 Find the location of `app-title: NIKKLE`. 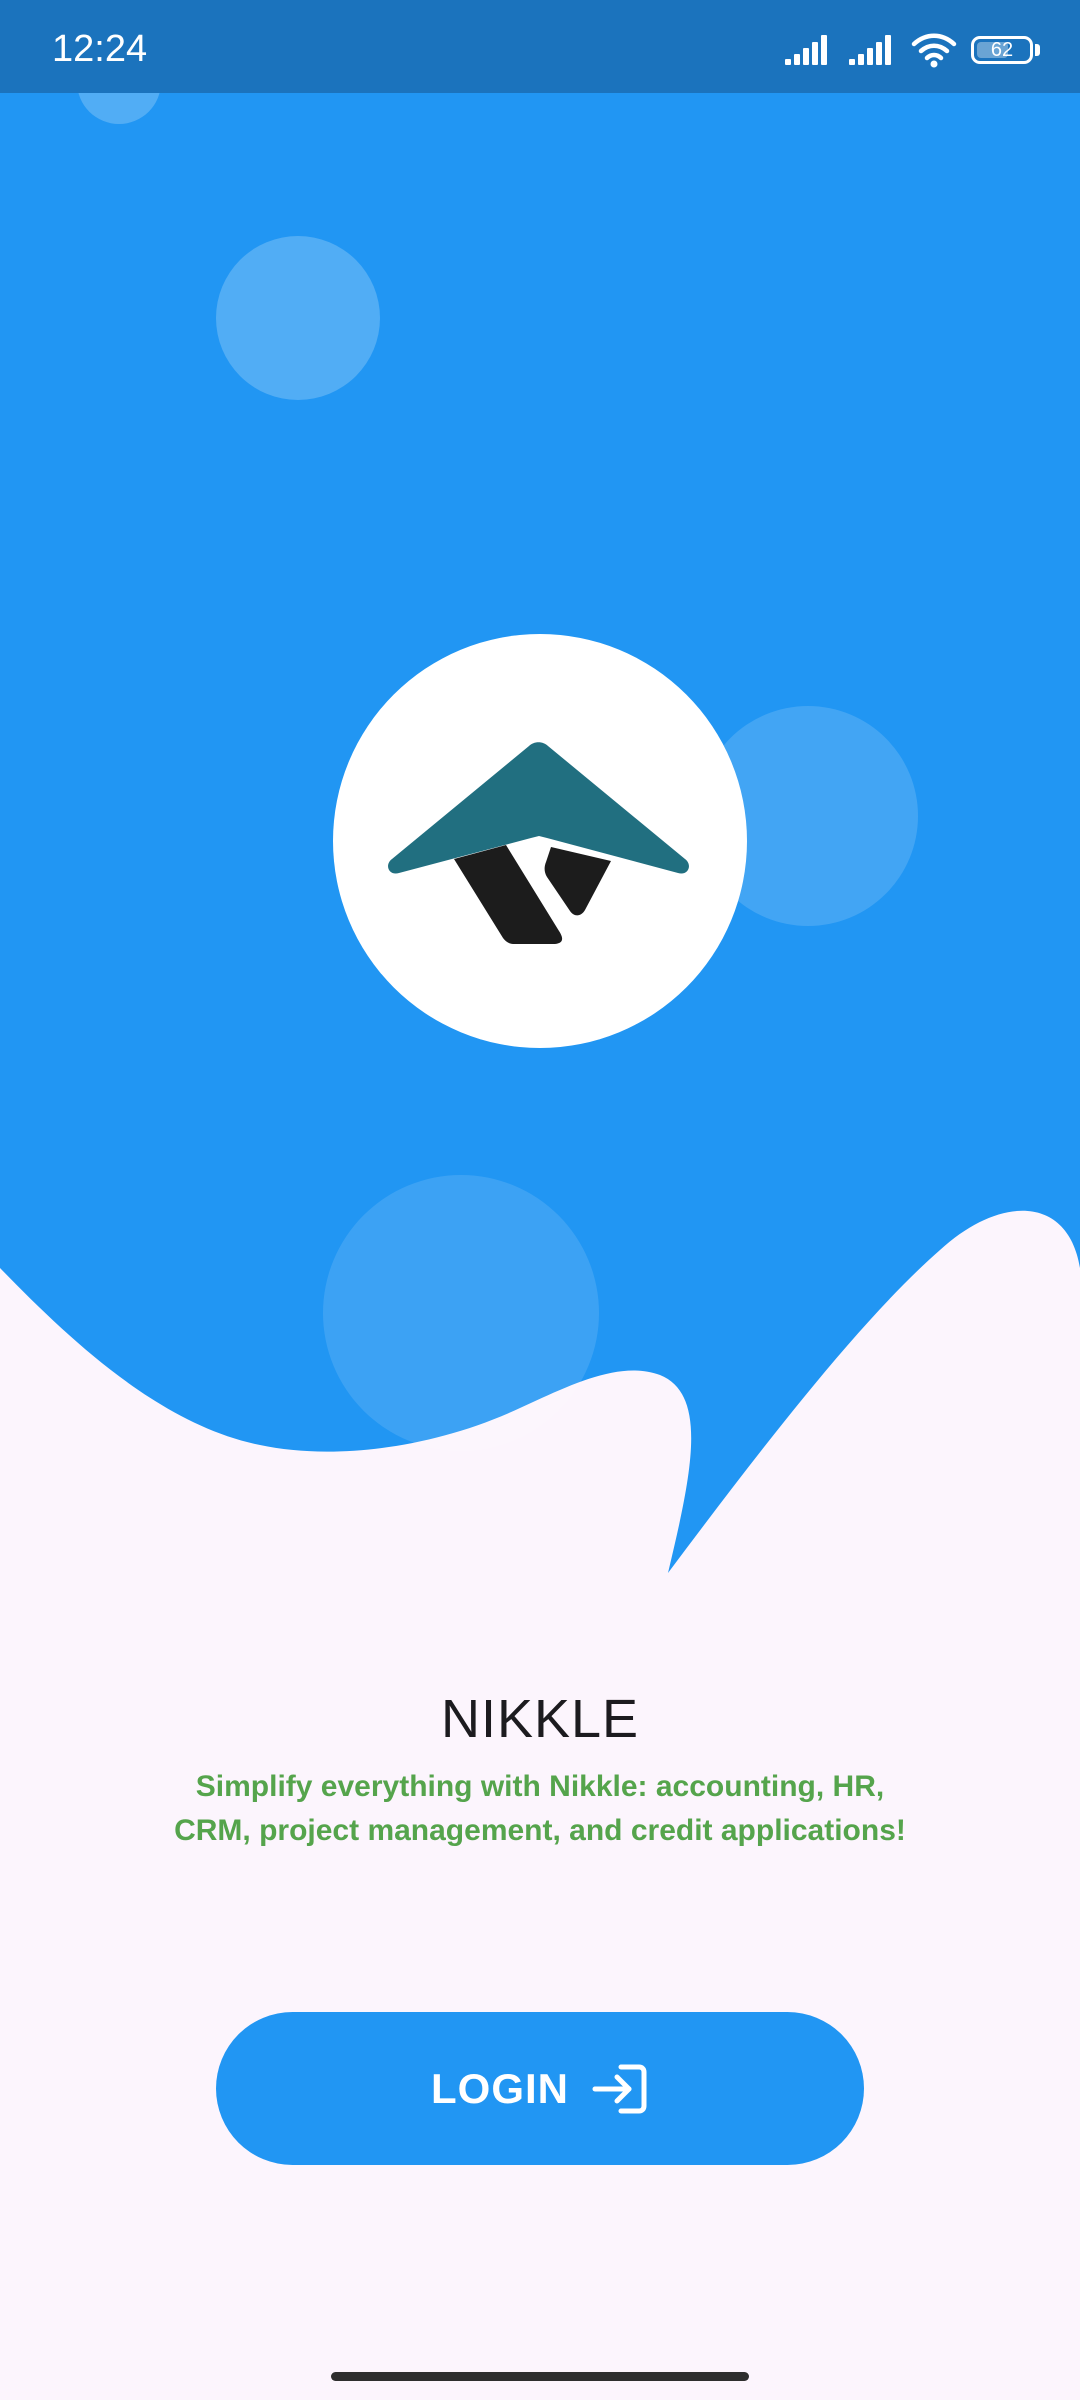

app-title: NIKKLE is located at coordinates (540, 1719).